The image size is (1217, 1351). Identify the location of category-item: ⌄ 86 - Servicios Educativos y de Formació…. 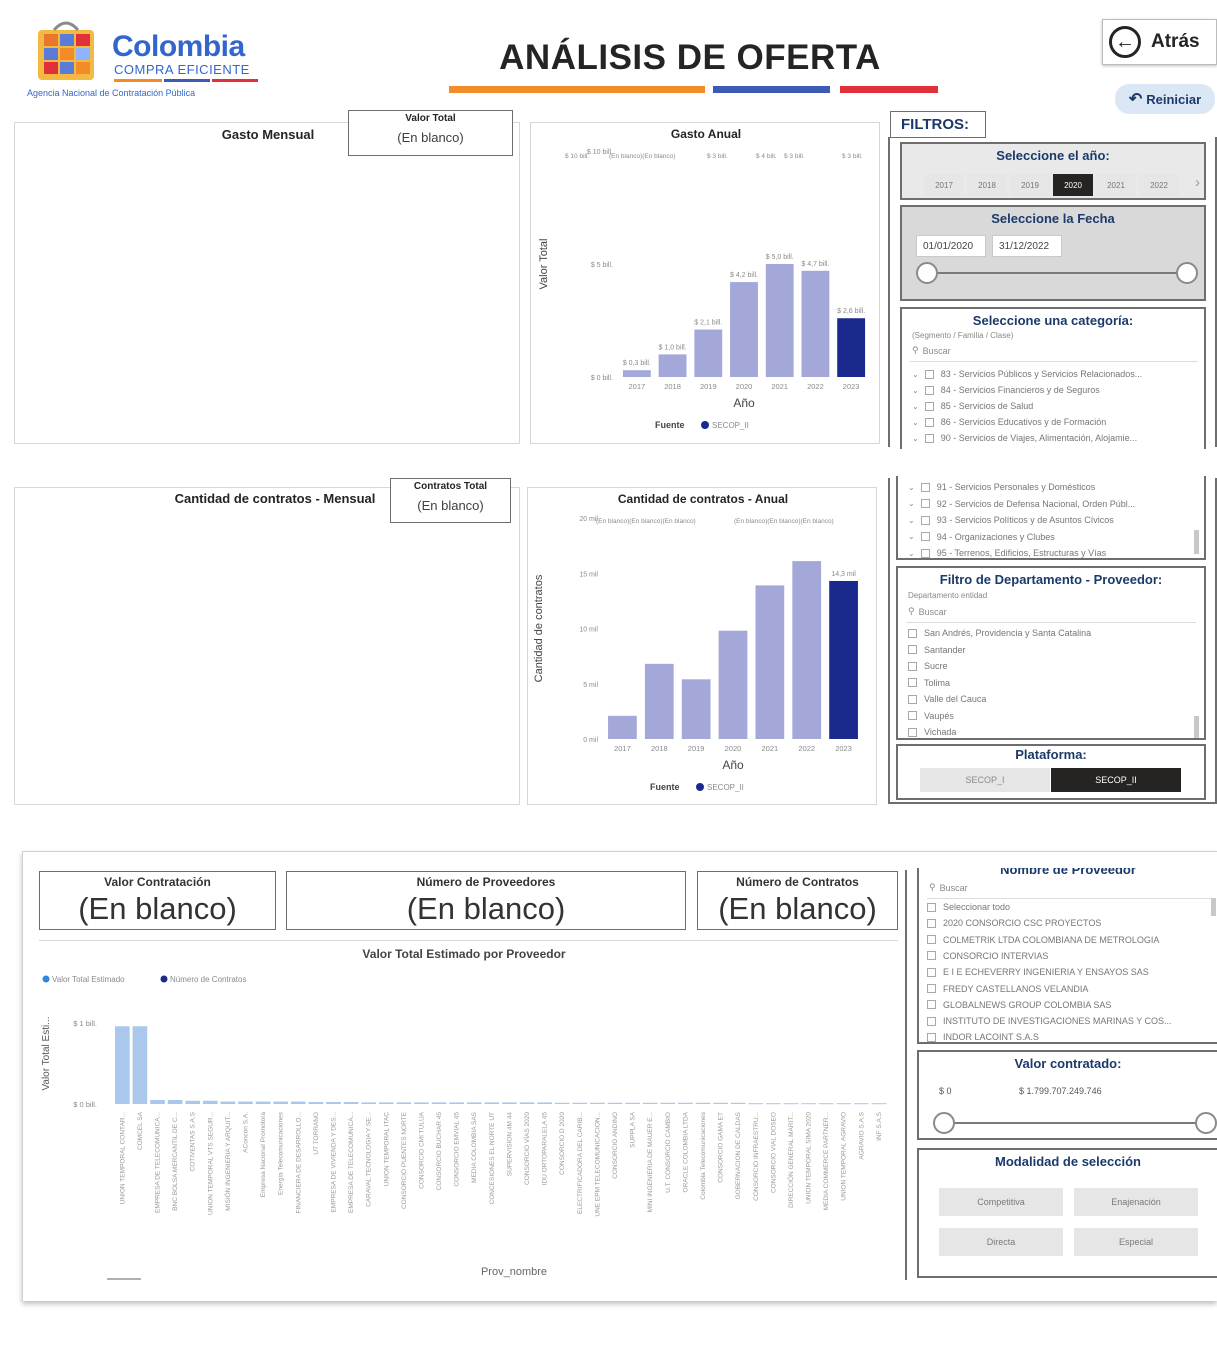
(1054, 422).